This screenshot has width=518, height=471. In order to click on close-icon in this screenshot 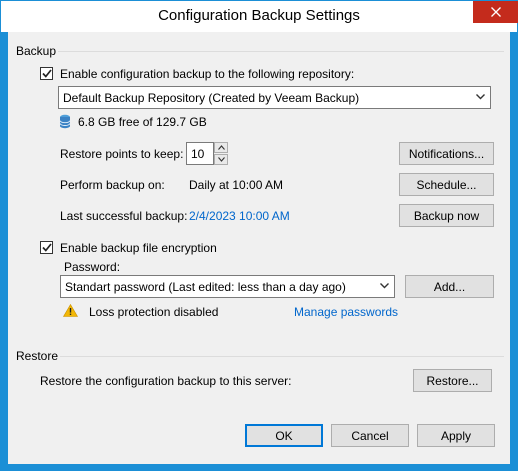, I will do `click(495, 12)`.